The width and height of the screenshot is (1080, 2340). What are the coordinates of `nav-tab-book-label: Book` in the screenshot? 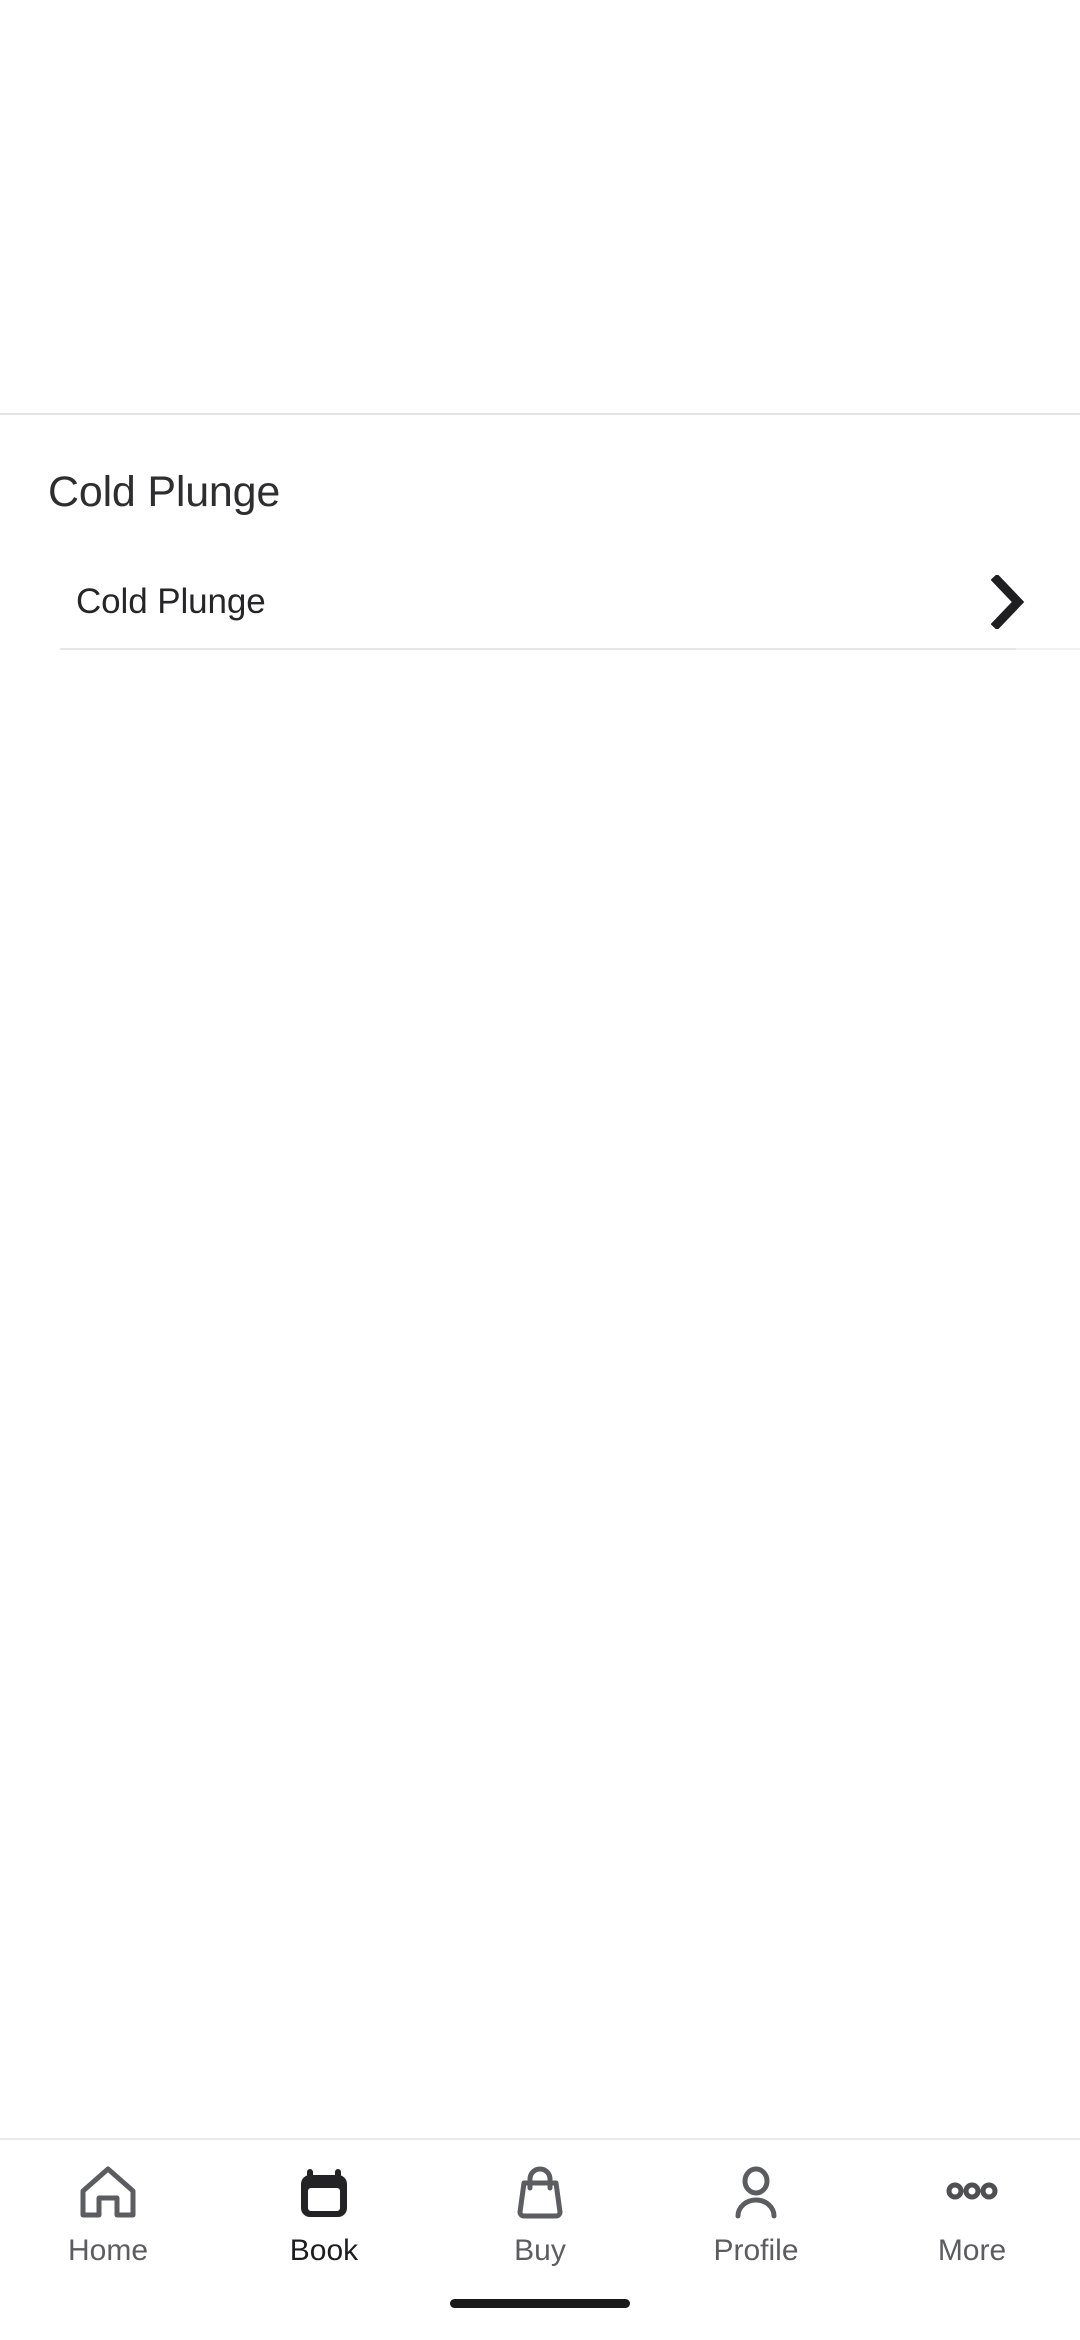 It's located at (324, 2250).